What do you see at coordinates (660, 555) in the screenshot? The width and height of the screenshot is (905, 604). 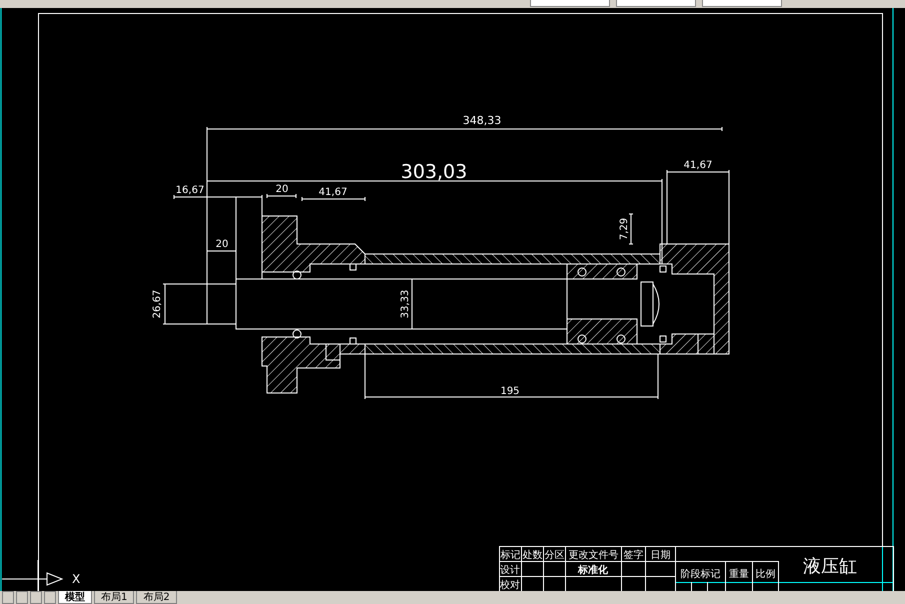 I see `title-block-label: 日期` at bounding box center [660, 555].